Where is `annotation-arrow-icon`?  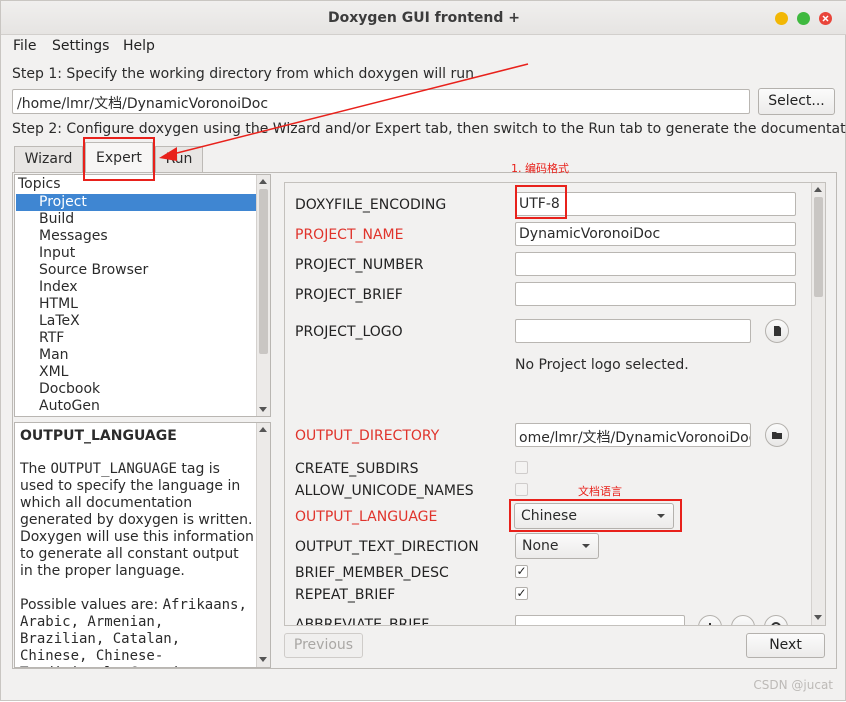 annotation-arrow-icon is located at coordinates (344, 112).